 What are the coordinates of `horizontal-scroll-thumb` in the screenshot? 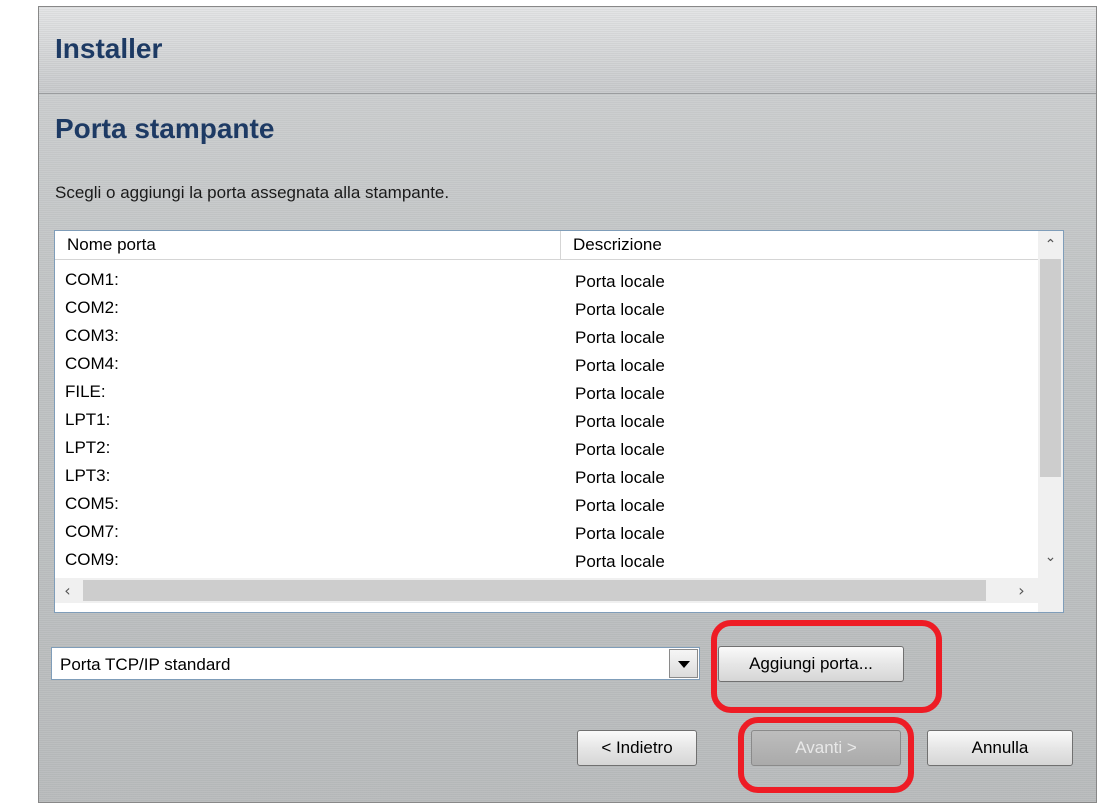 It's located at (534, 590).